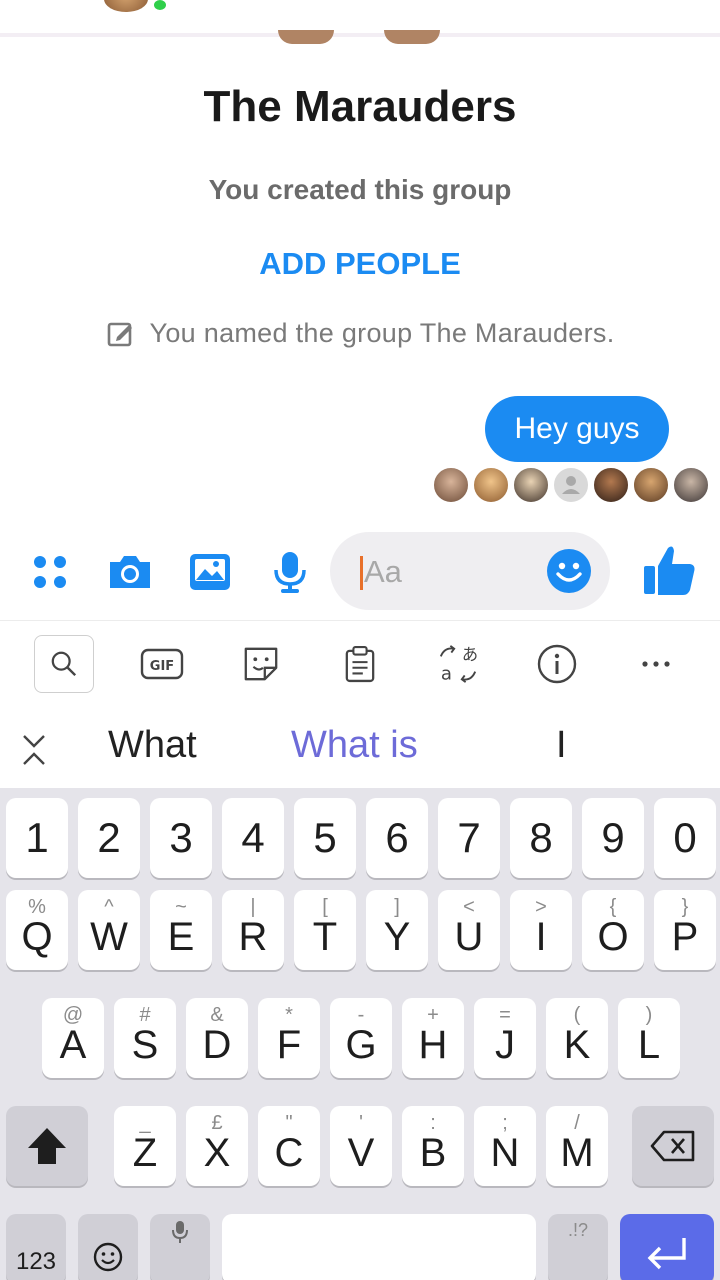 The image size is (720, 1280). What do you see at coordinates (109, 838) in the screenshot?
I see `key-2: 2` at bounding box center [109, 838].